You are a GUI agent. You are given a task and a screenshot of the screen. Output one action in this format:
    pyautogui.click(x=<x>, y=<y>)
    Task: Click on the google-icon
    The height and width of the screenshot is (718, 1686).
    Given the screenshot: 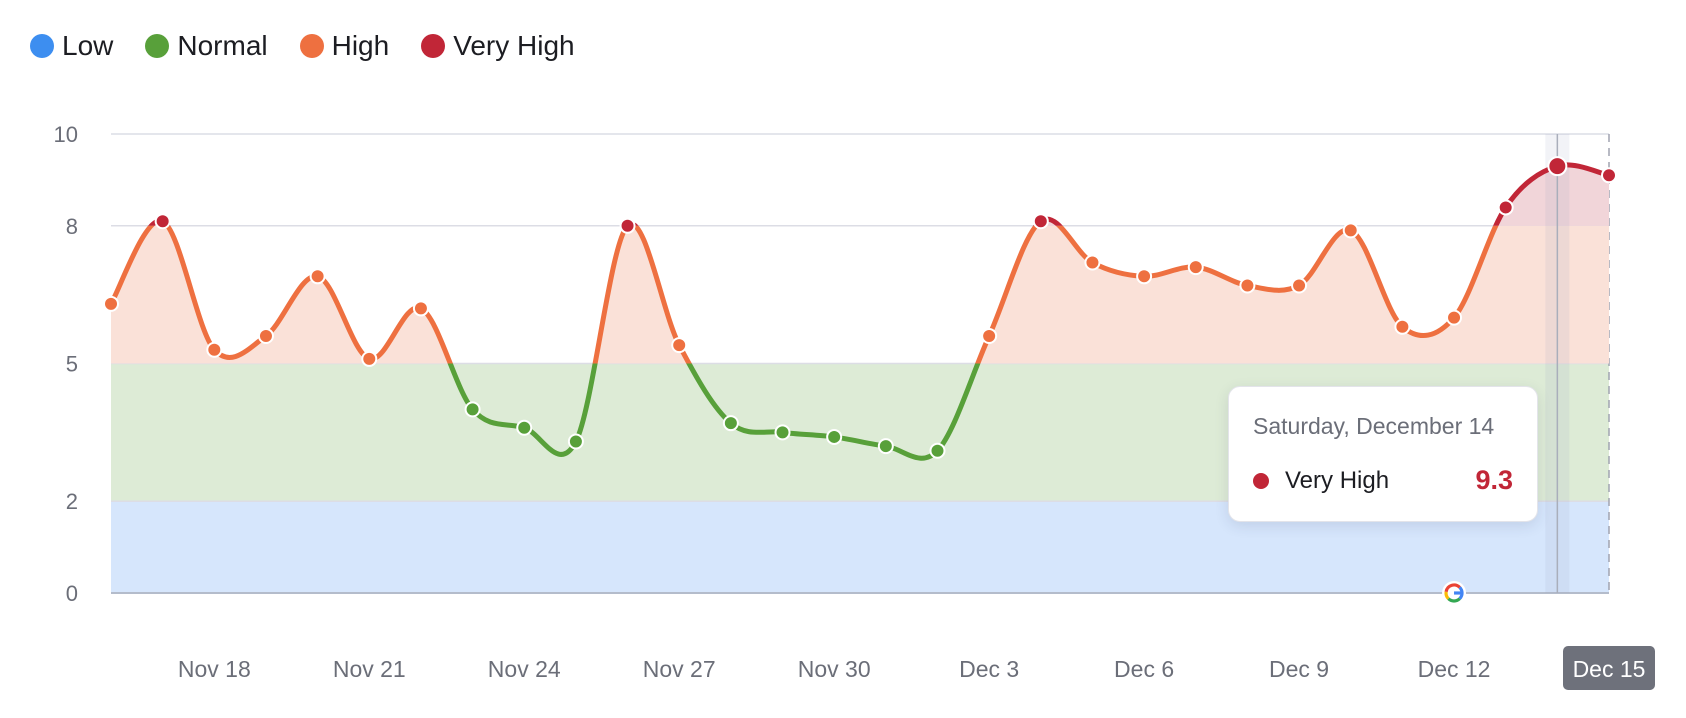 What is the action you would take?
    pyautogui.click(x=1454, y=593)
    